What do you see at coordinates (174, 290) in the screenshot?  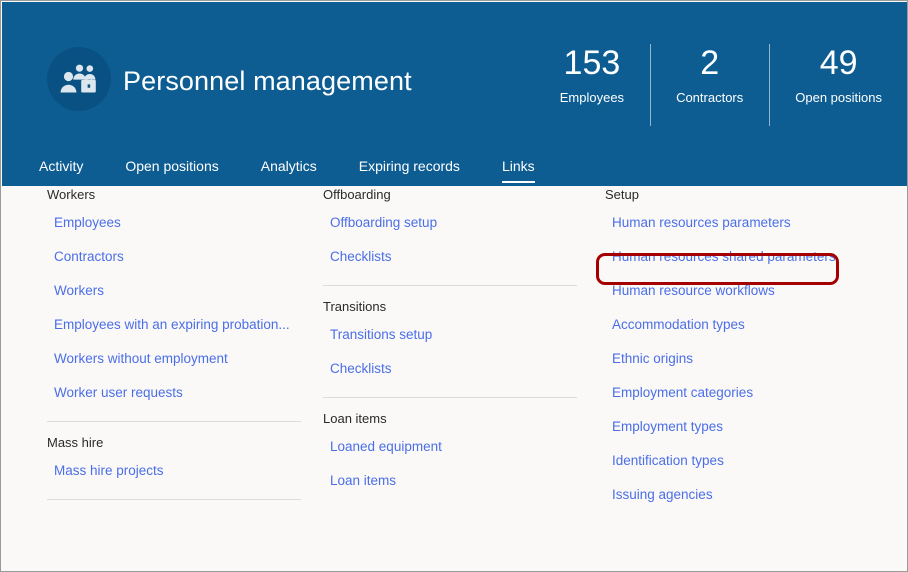 I see `link-item: Workers` at bounding box center [174, 290].